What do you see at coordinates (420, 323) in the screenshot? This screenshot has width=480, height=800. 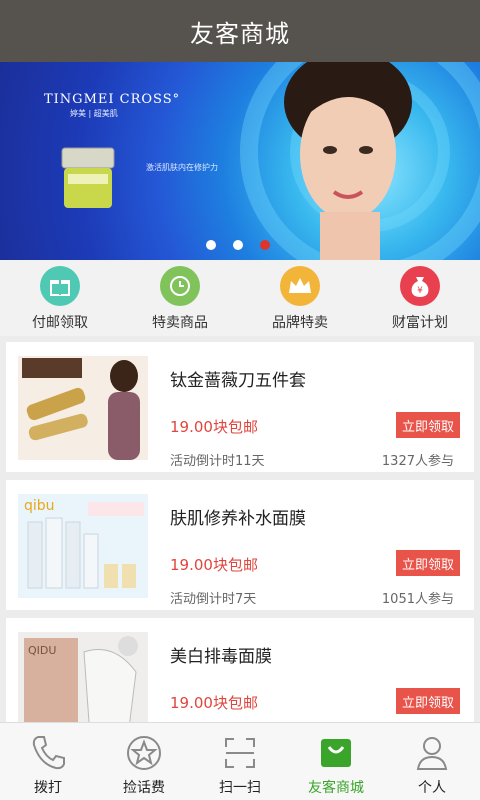 I see `quick-nav-label: 财富计划` at bounding box center [420, 323].